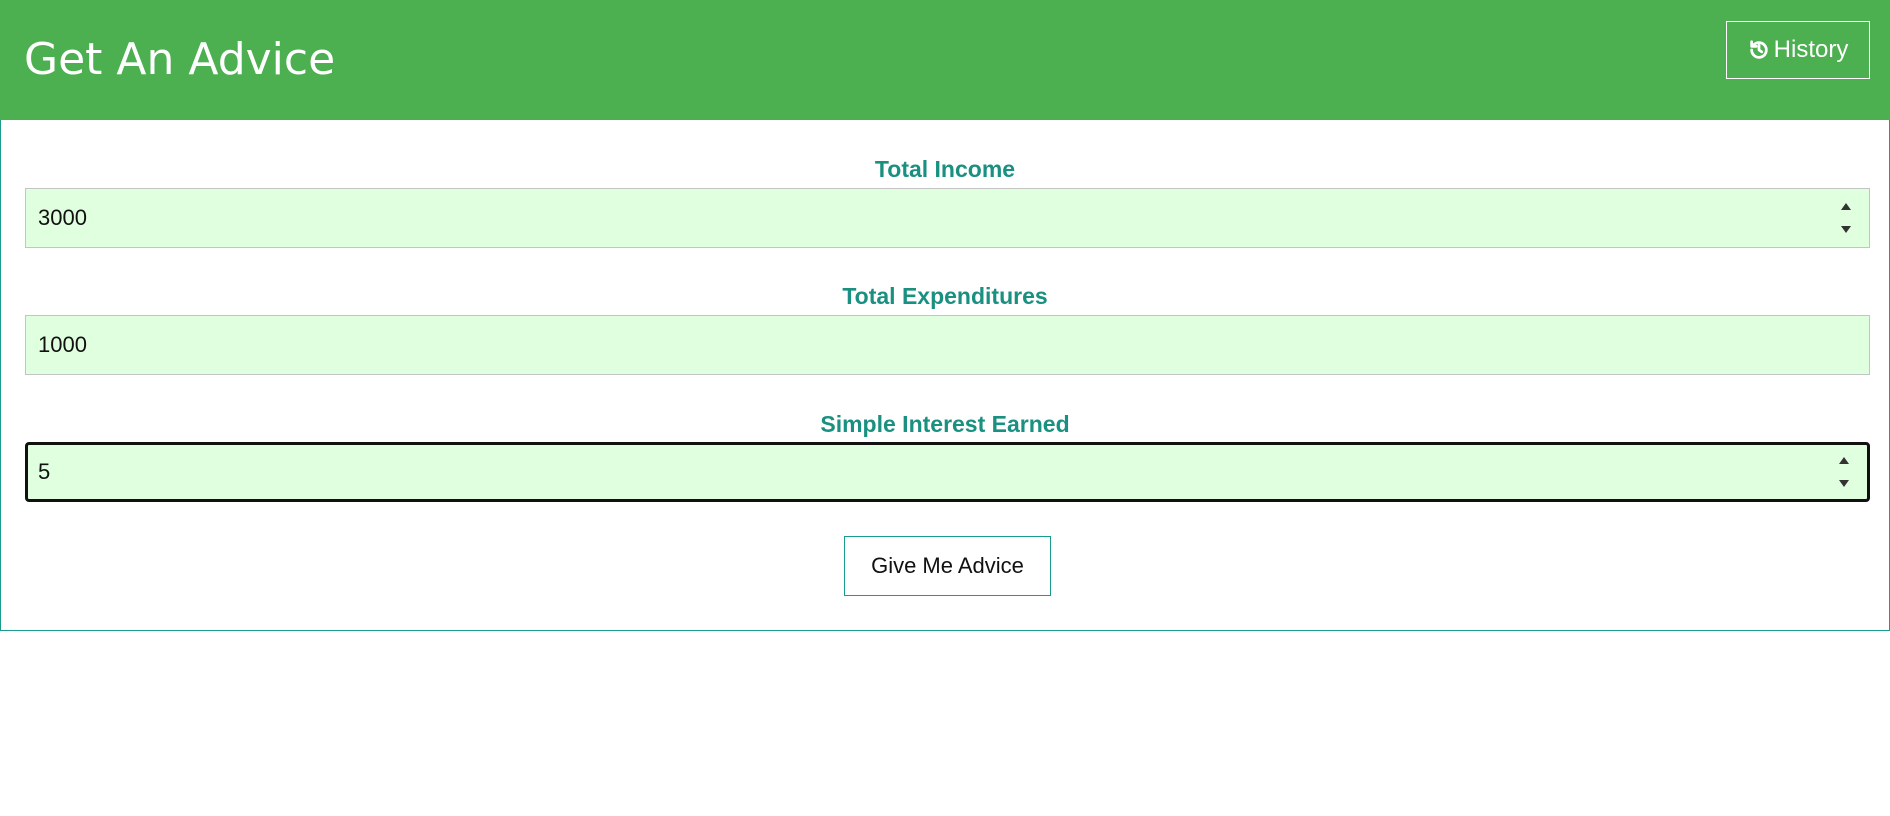 This screenshot has height=816, width=1890. Describe the element at coordinates (1759, 50) in the screenshot. I see `history-icon` at that location.